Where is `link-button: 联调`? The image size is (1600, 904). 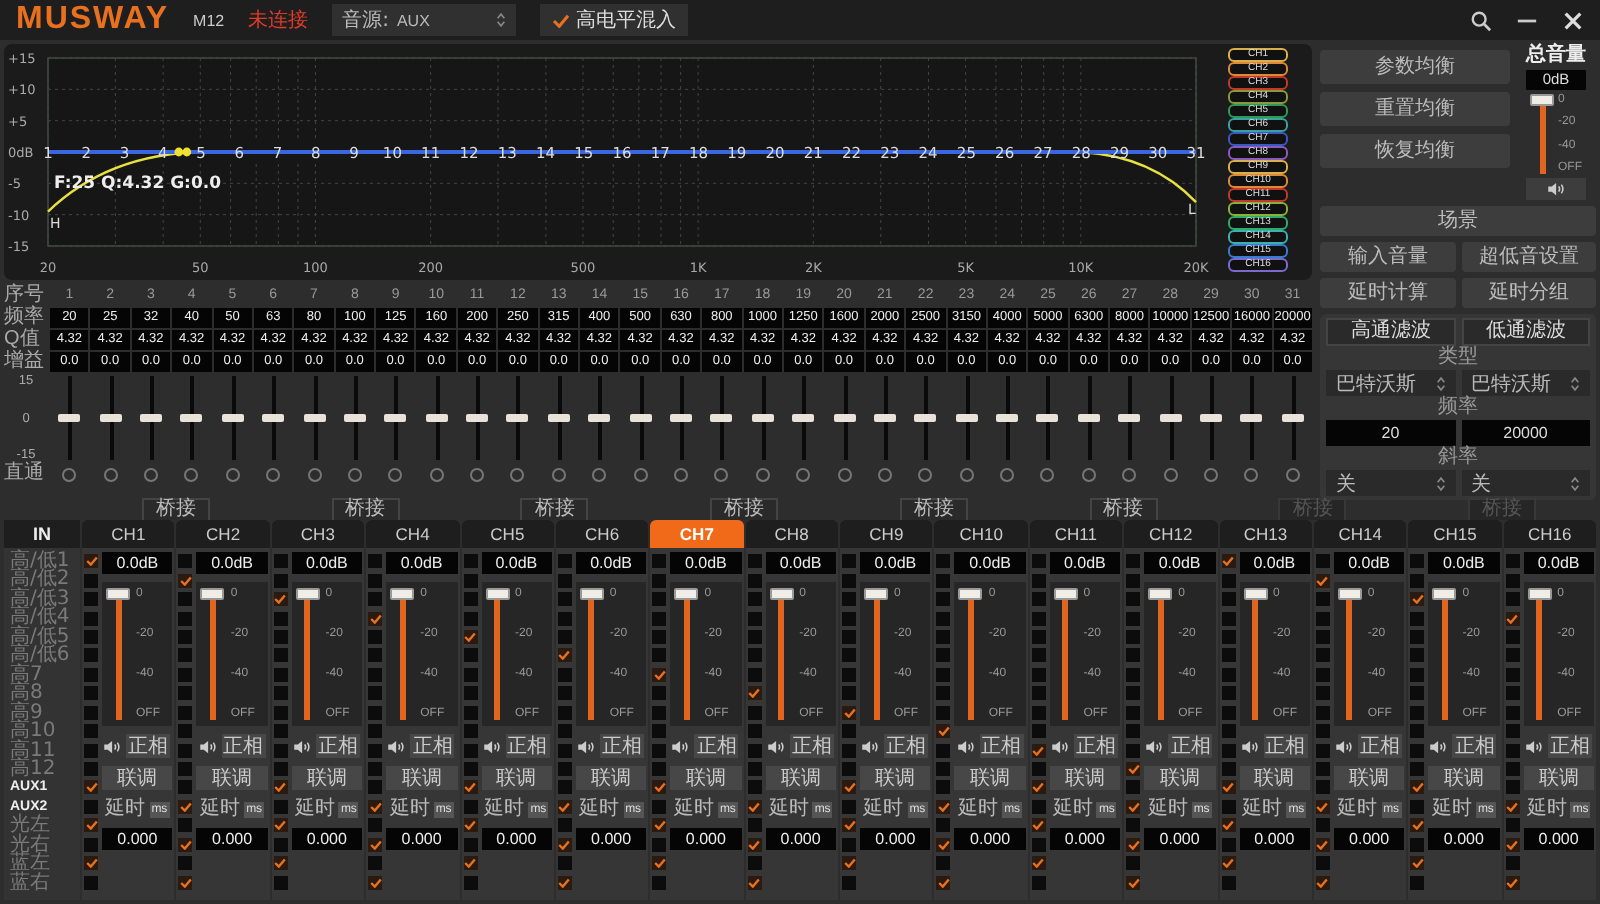 link-button: 联调 is located at coordinates (1274, 778).